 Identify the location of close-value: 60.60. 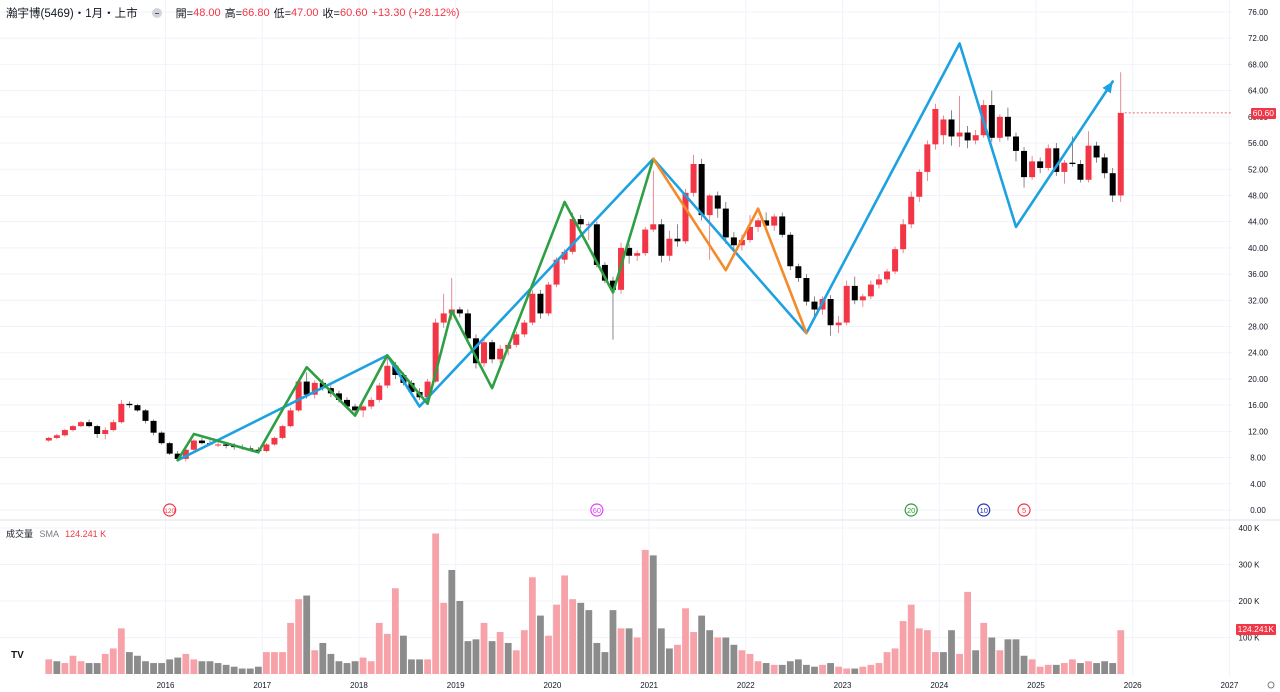
(353, 13).